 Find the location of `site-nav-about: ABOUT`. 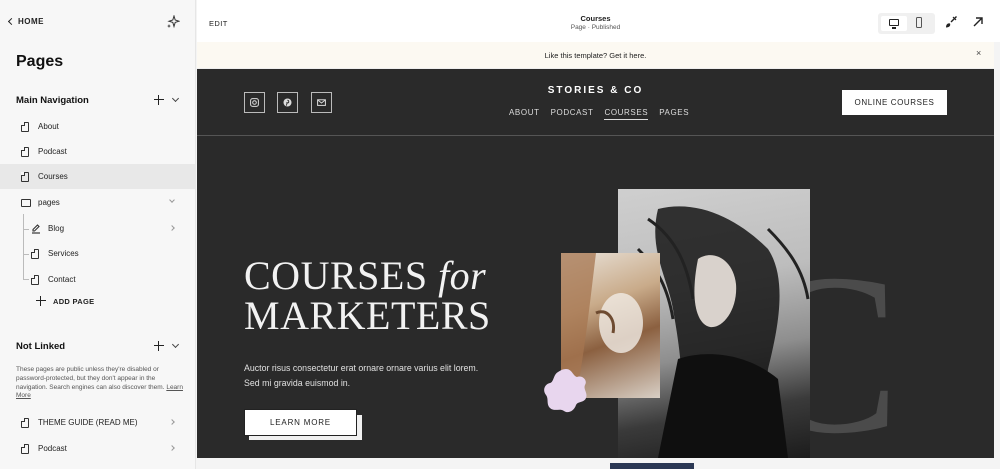

site-nav-about: ABOUT is located at coordinates (524, 114).